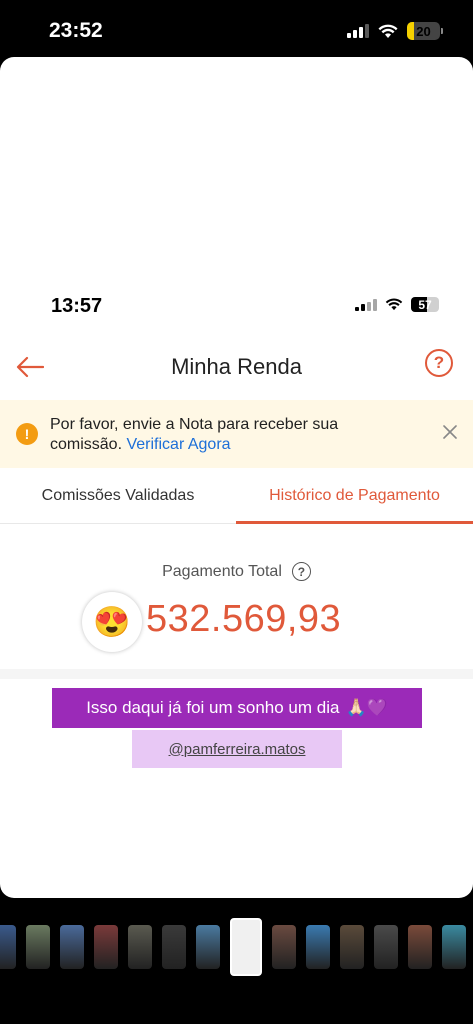  I want to click on outer-clock: 23:52, so click(76, 30).